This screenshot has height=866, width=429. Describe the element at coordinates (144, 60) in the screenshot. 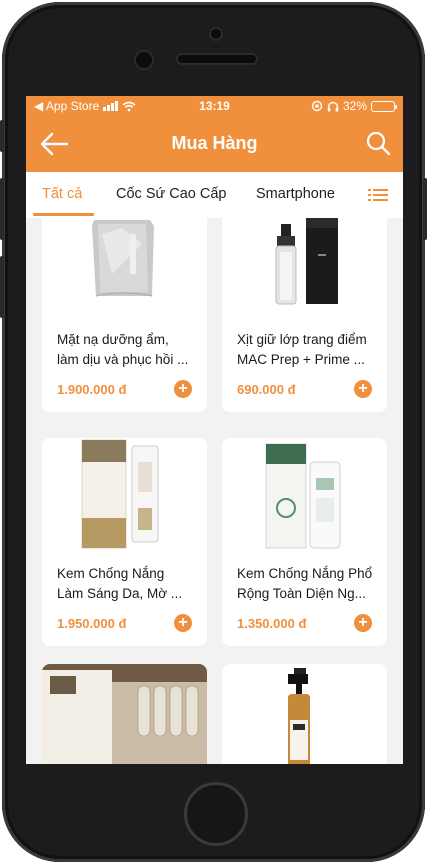

I see `front-camera` at that location.